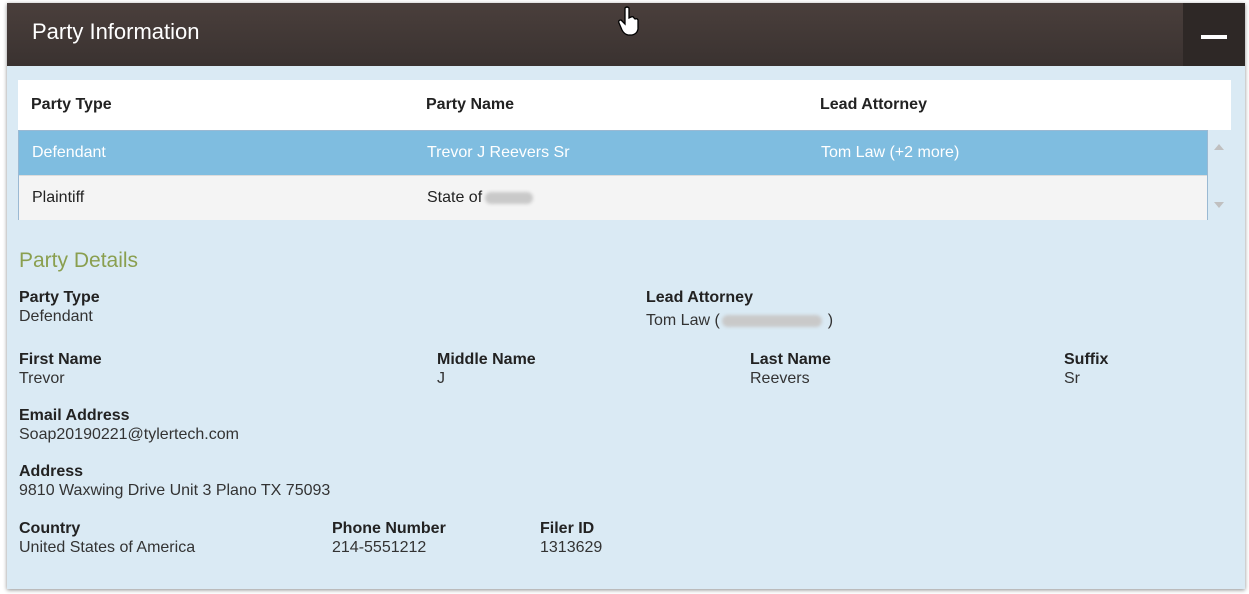 The image size is (1249, 594). Describe the element at coordinates (107, 547) in the screenshot. I see `country-value: United States of America` at that location.